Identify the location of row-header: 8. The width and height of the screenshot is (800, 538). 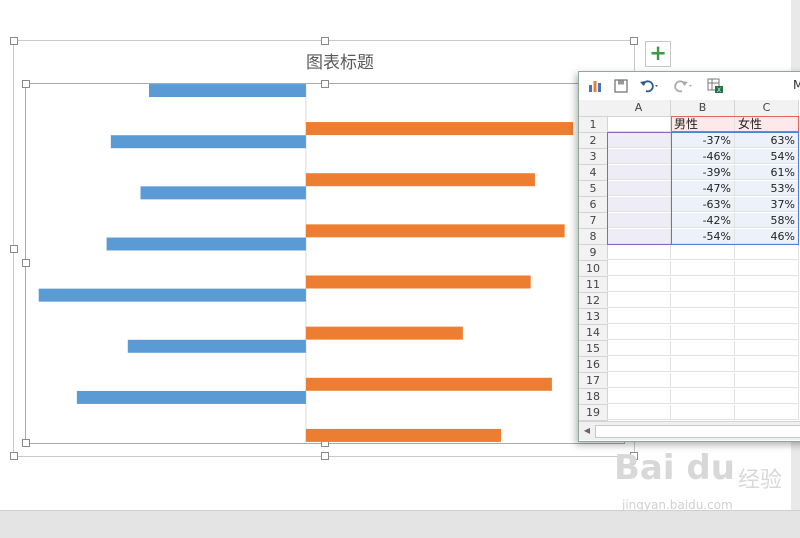
(593, 237).